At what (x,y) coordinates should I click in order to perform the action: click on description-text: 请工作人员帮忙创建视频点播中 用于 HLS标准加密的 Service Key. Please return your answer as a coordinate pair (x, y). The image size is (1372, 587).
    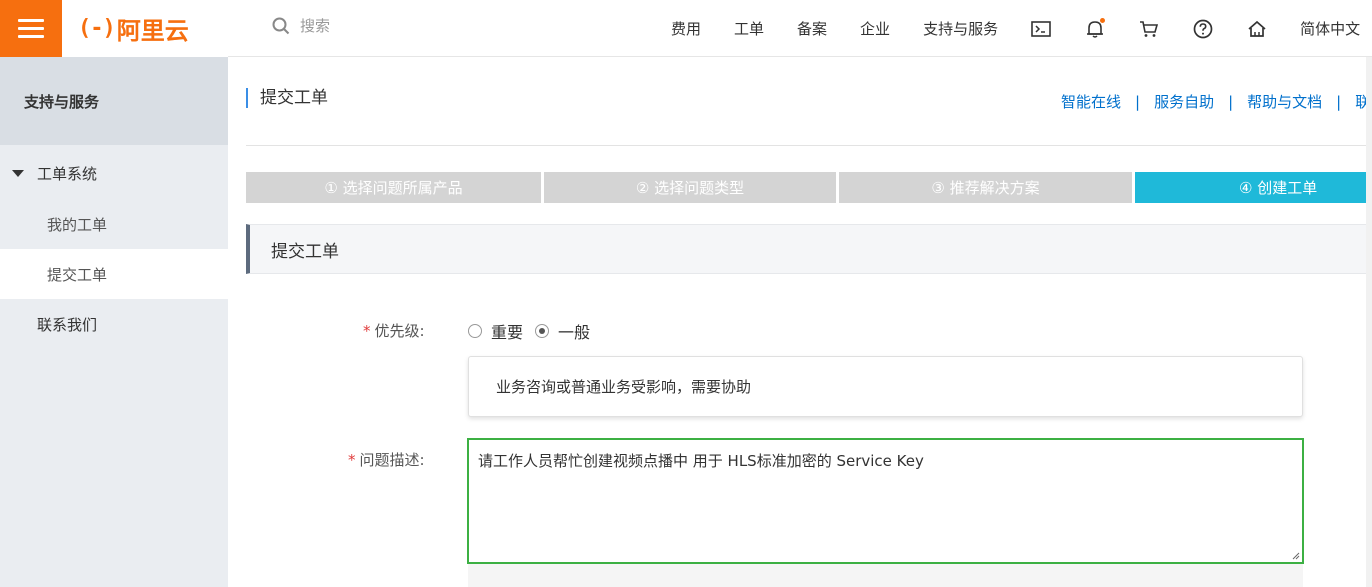
    Looking at the image, I should click on (701, 461).